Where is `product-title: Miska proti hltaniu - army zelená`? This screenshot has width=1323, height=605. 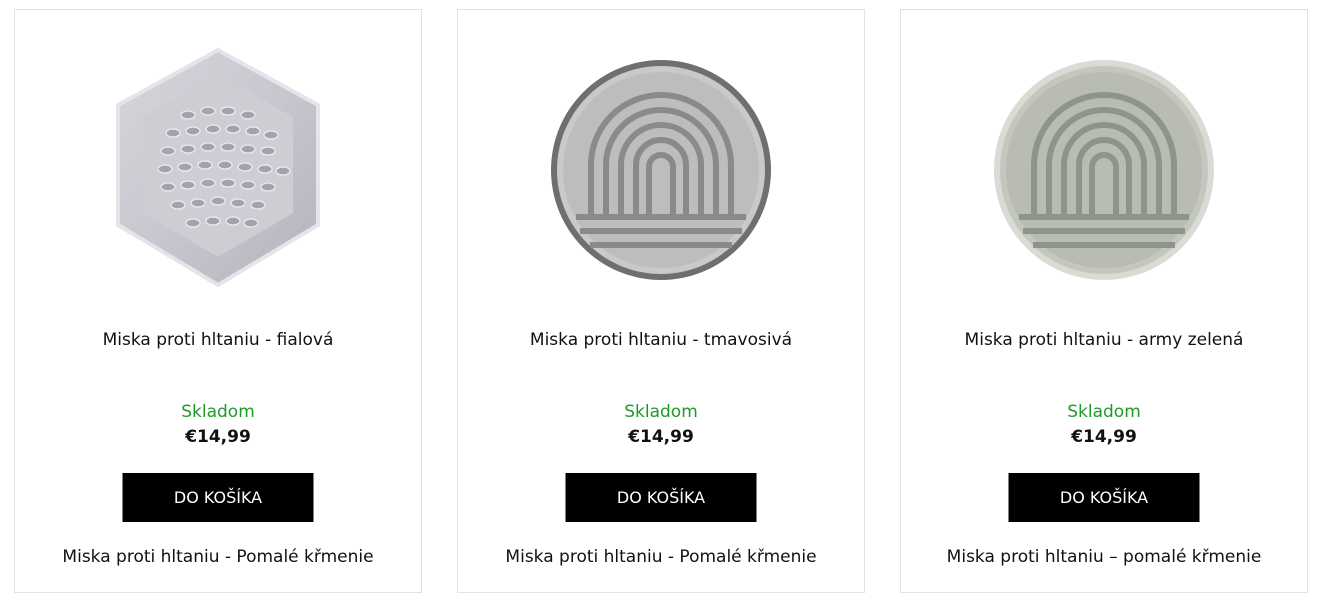 product-title: Miska proti hltaniu - army zelená is located at coordinates (1104, 340).